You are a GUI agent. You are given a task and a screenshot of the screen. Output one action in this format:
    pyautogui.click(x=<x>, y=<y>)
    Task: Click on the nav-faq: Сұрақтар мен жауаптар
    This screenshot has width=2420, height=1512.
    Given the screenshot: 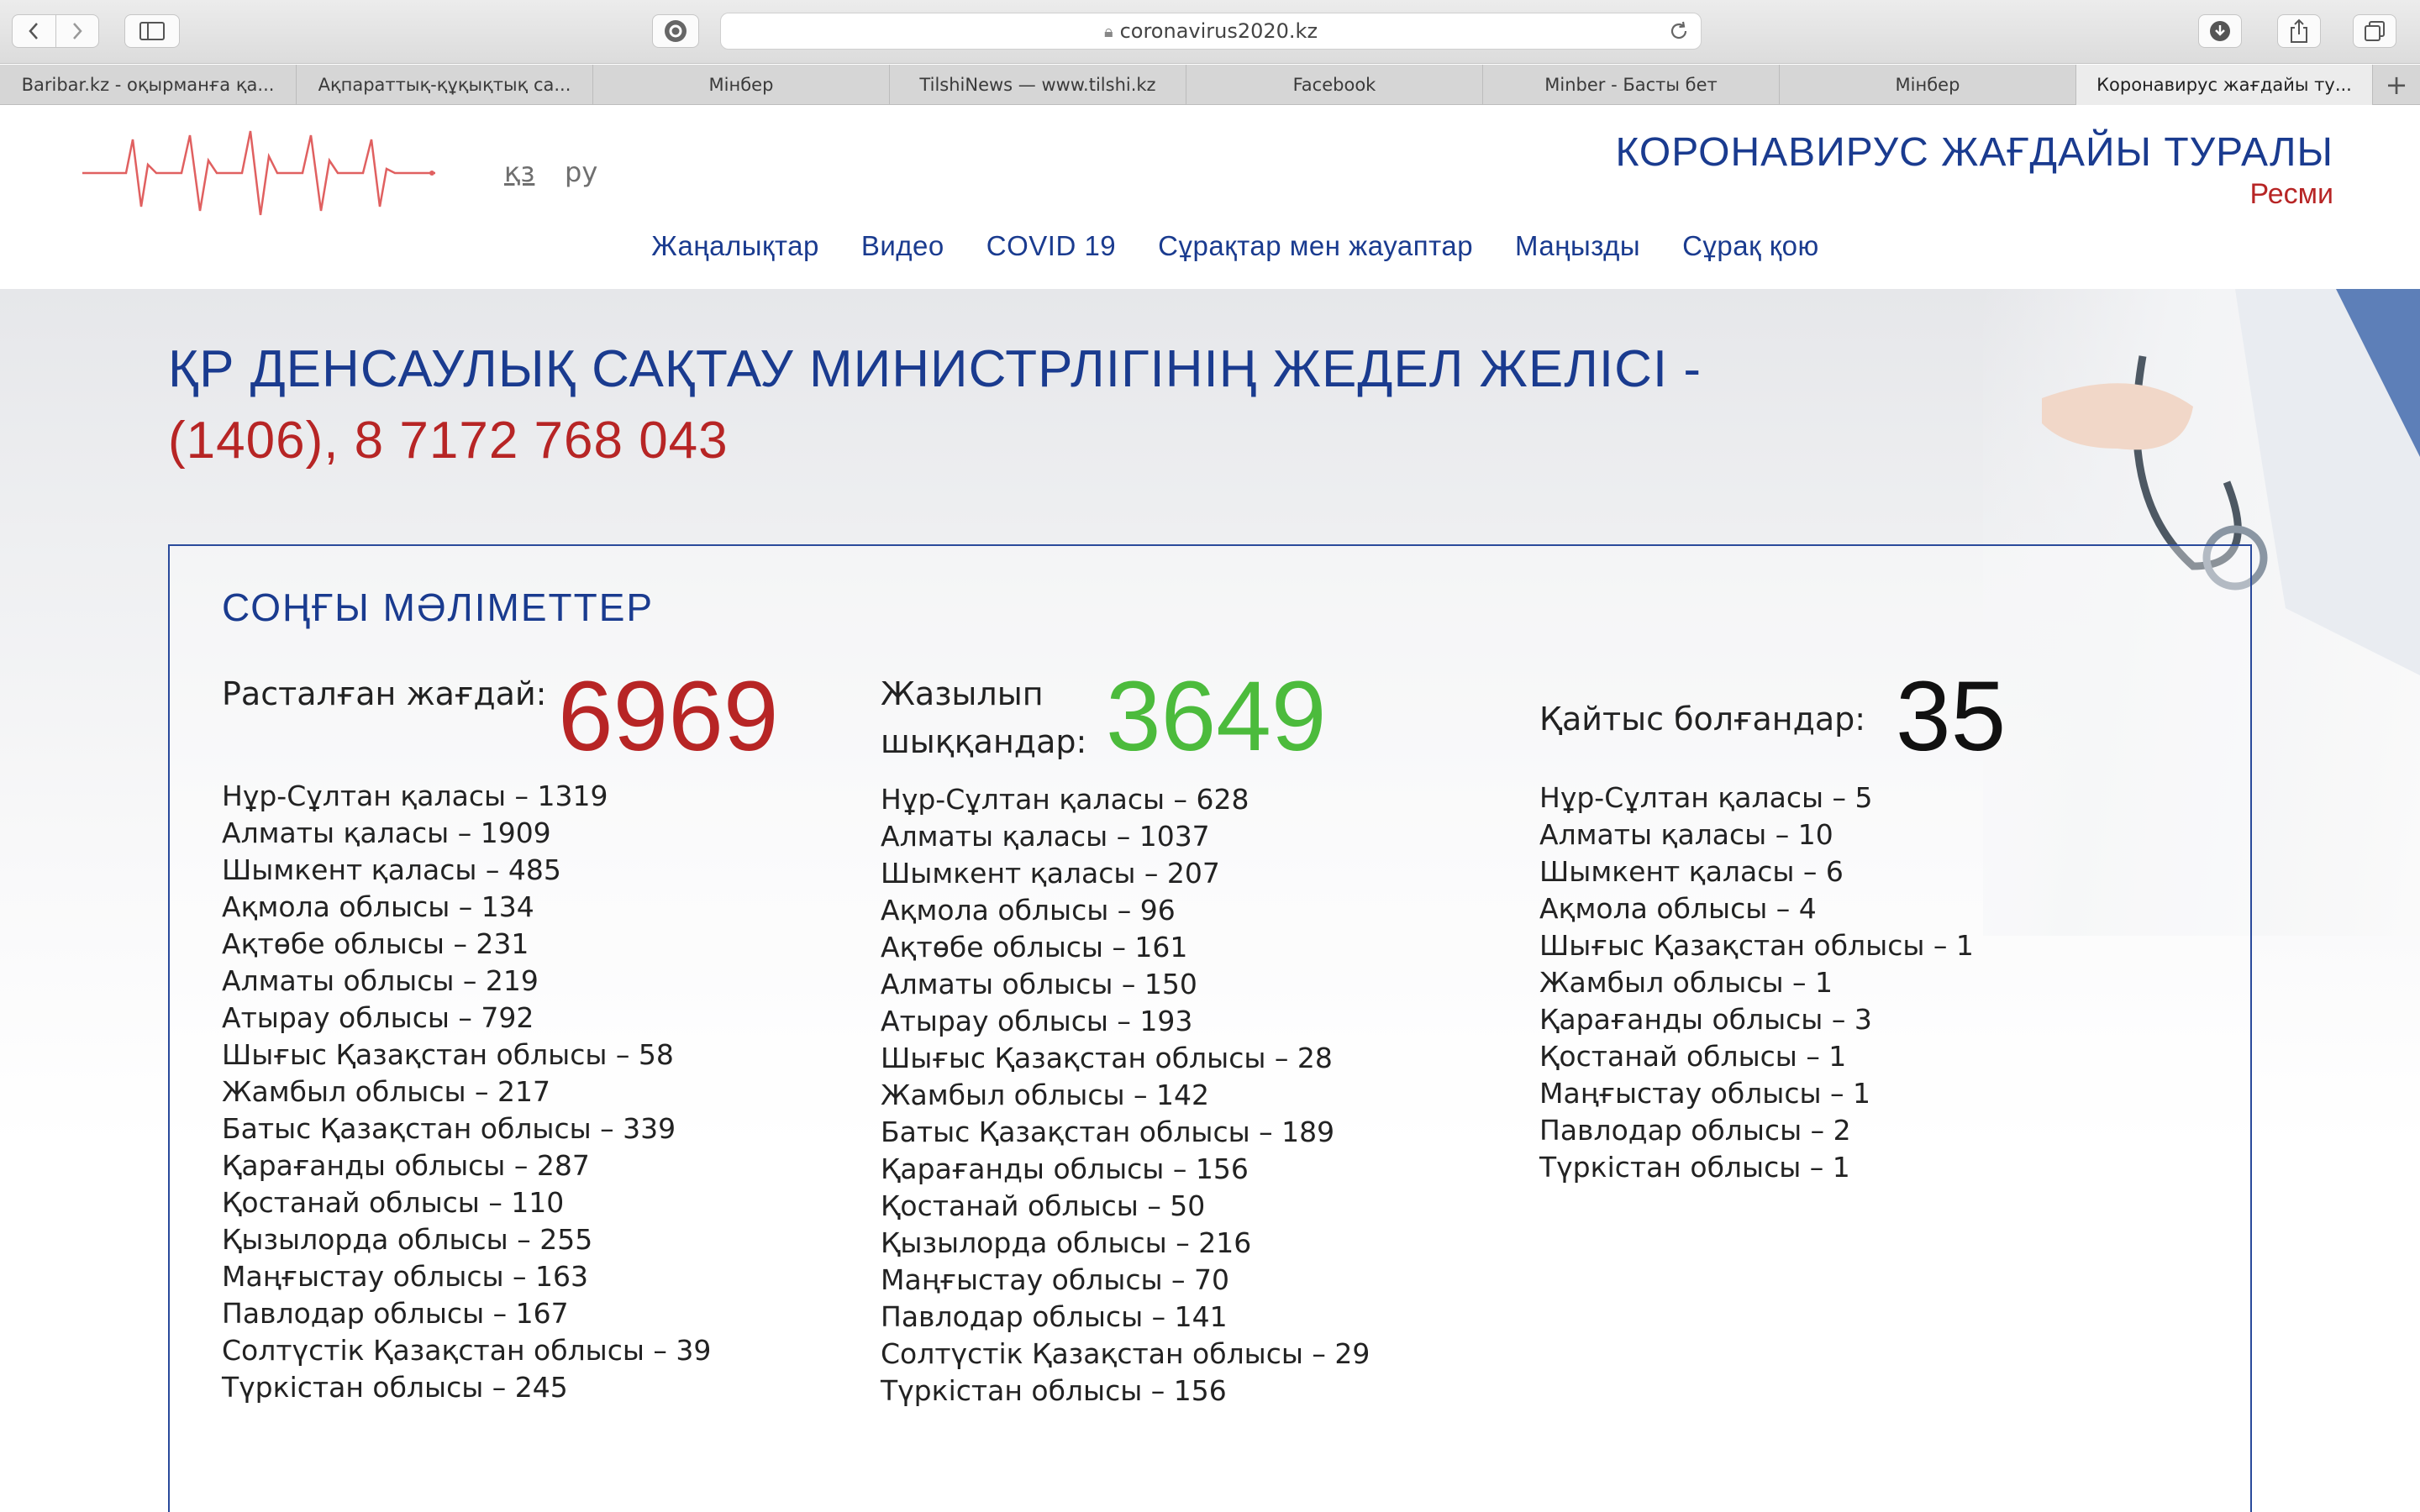 What is the action you would take?
    pyautogui.click(x=1316, y=246)
    